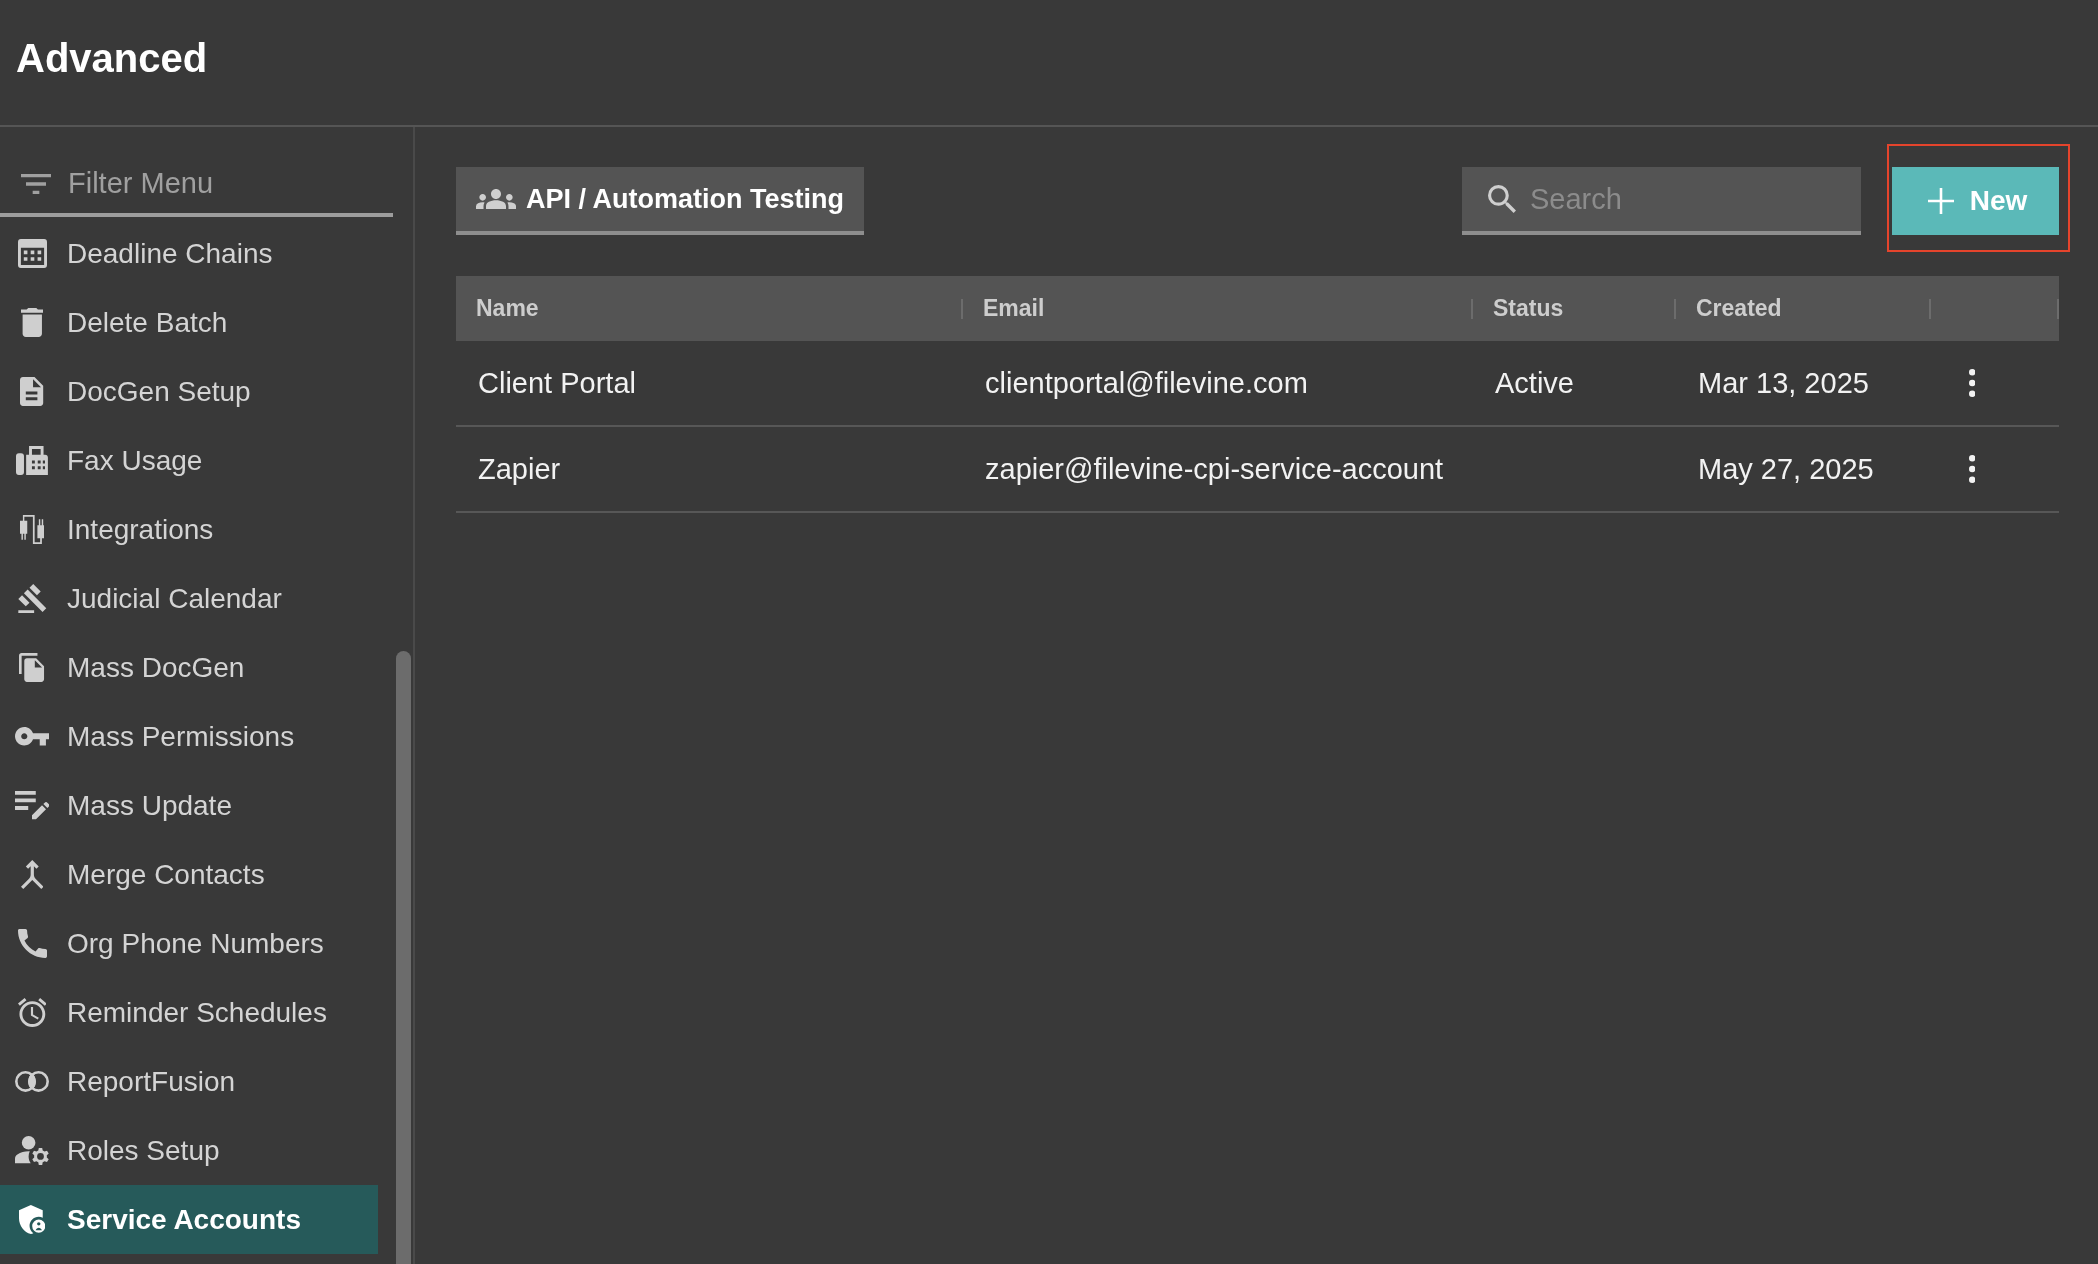  I want to click on documents-icon, so click(32, 667).